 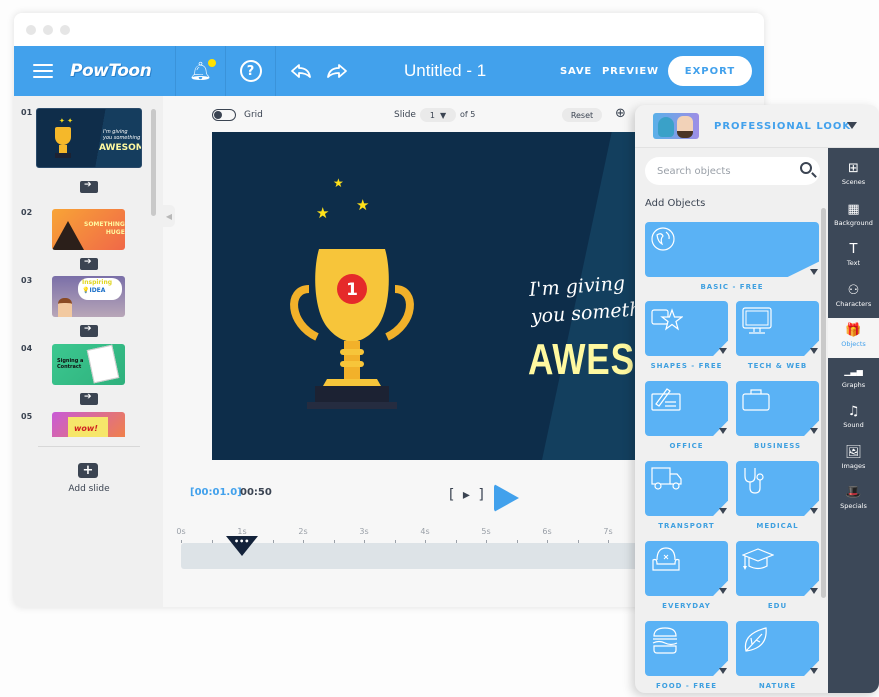 I want to click on help-button: ?, so click(x=251, y=71).